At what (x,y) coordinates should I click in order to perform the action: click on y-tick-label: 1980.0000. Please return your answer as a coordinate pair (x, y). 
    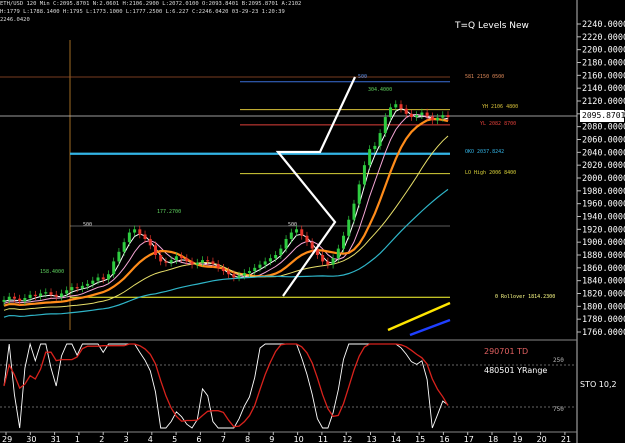
    Looking at the image, I should click on (603, 192).